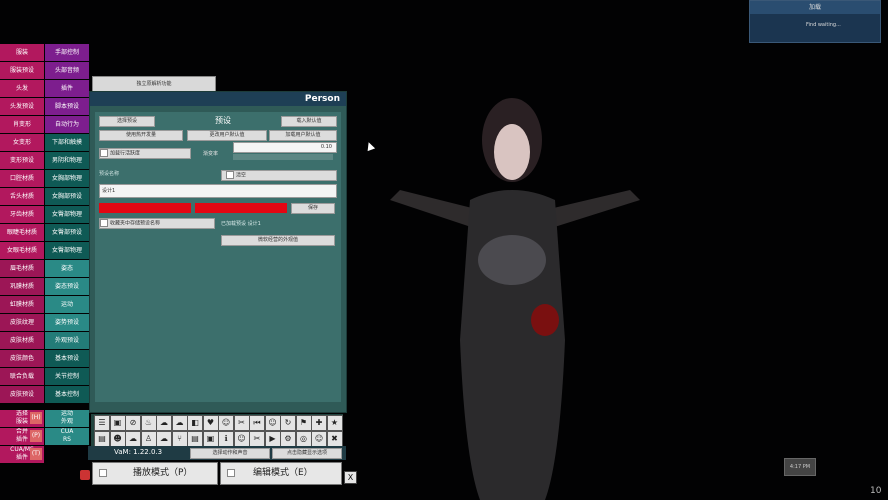 This screenshot has width=888, height=500. Describe the element at coordinates (102, 423) in the screenshot. I see `list-icon: ☰` at that location.